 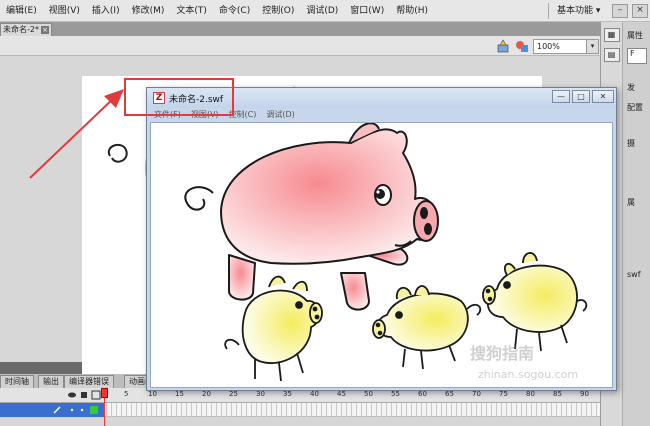 I want to click on menu-window: 窗口(W), so click(x=367, y=11).